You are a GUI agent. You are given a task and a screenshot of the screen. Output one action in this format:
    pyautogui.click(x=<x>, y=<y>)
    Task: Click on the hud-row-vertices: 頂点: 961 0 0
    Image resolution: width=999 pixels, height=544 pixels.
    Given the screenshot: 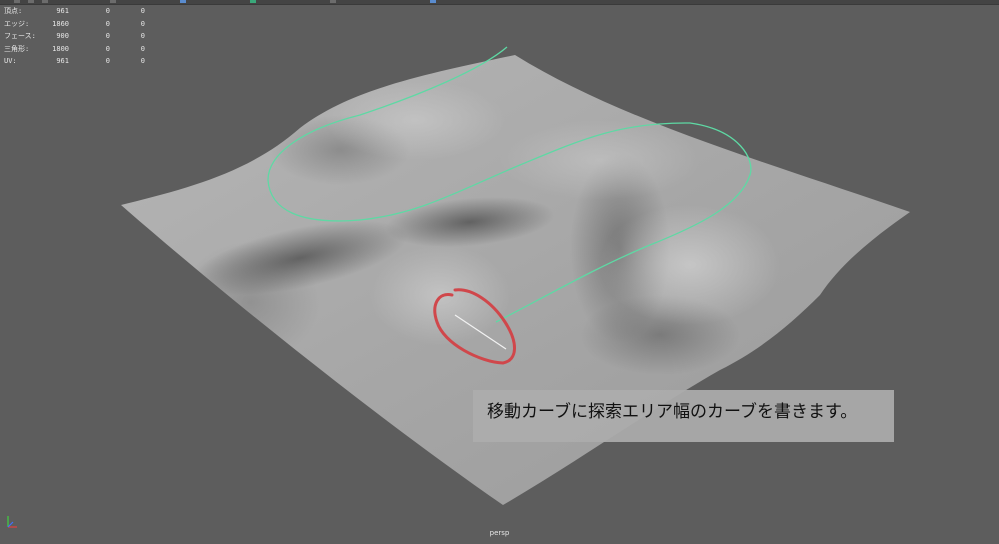 What is the action you would take?
    pyautogui.click(x=79, y=11)
    